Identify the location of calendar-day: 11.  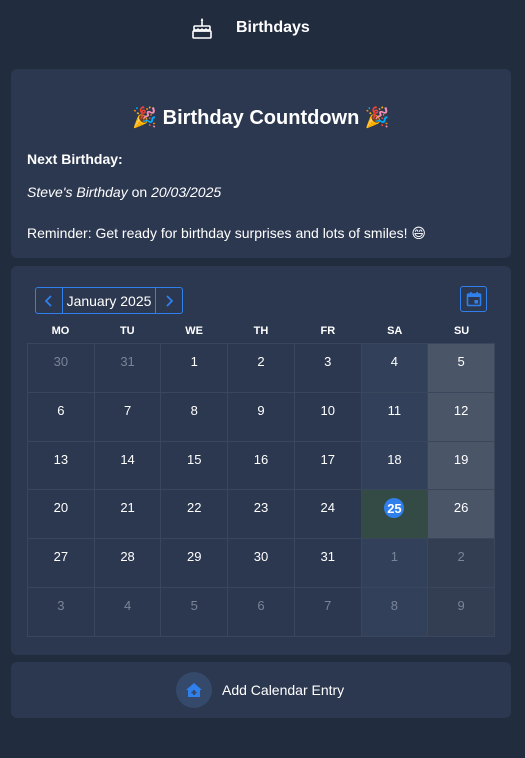
(395, 417).